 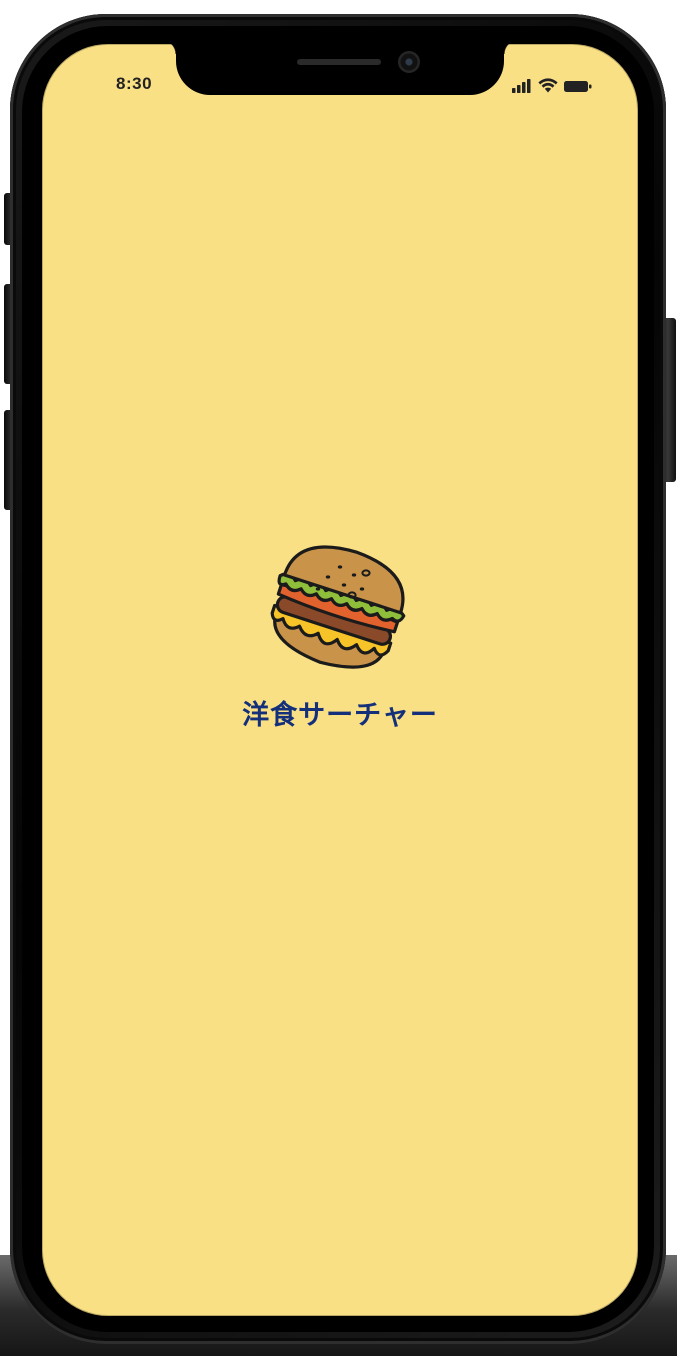 What do you see at coordinates (338, 607) in the screenshot?
I see `hamburger-icon` at bounding box center [338, 607].